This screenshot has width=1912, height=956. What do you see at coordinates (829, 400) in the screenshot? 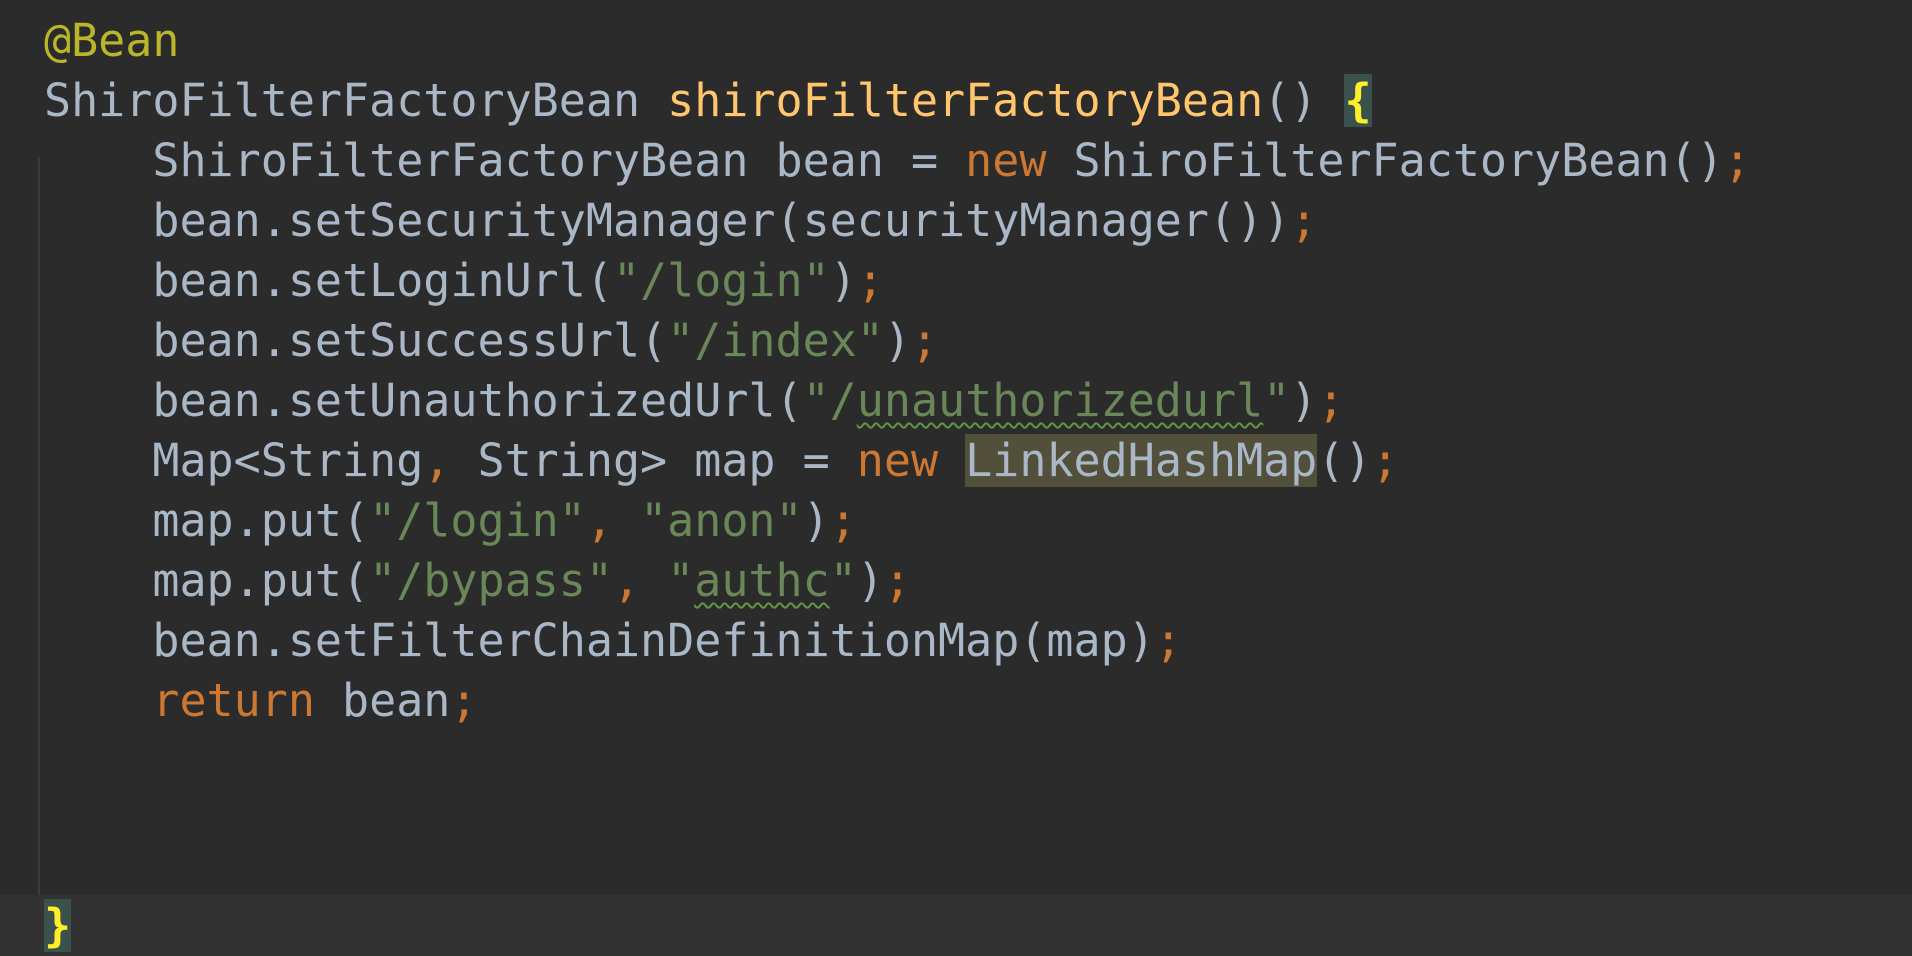
I see `string-literal-open: "/` at bounding box center [829, 400].